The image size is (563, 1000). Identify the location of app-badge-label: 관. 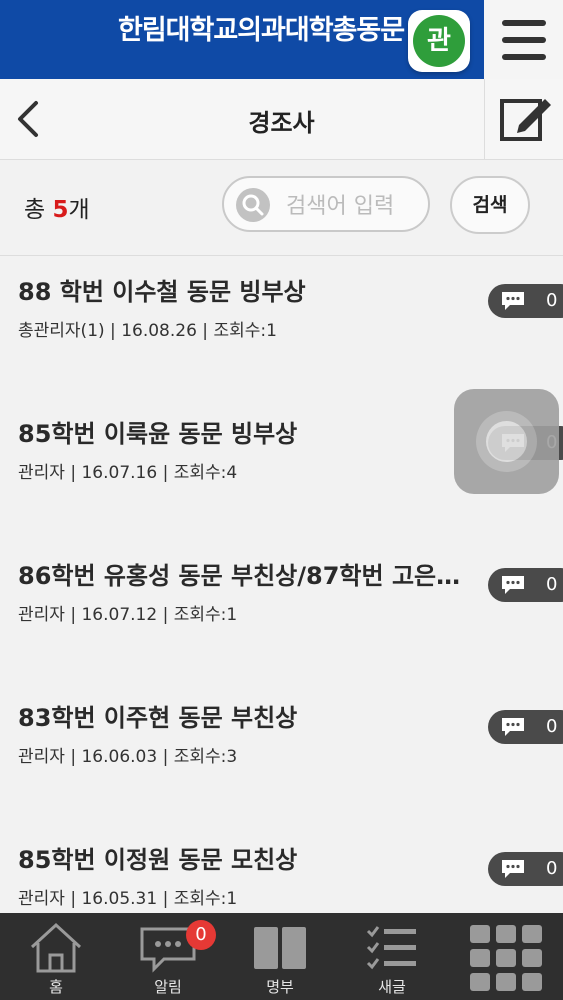
(439, 41).